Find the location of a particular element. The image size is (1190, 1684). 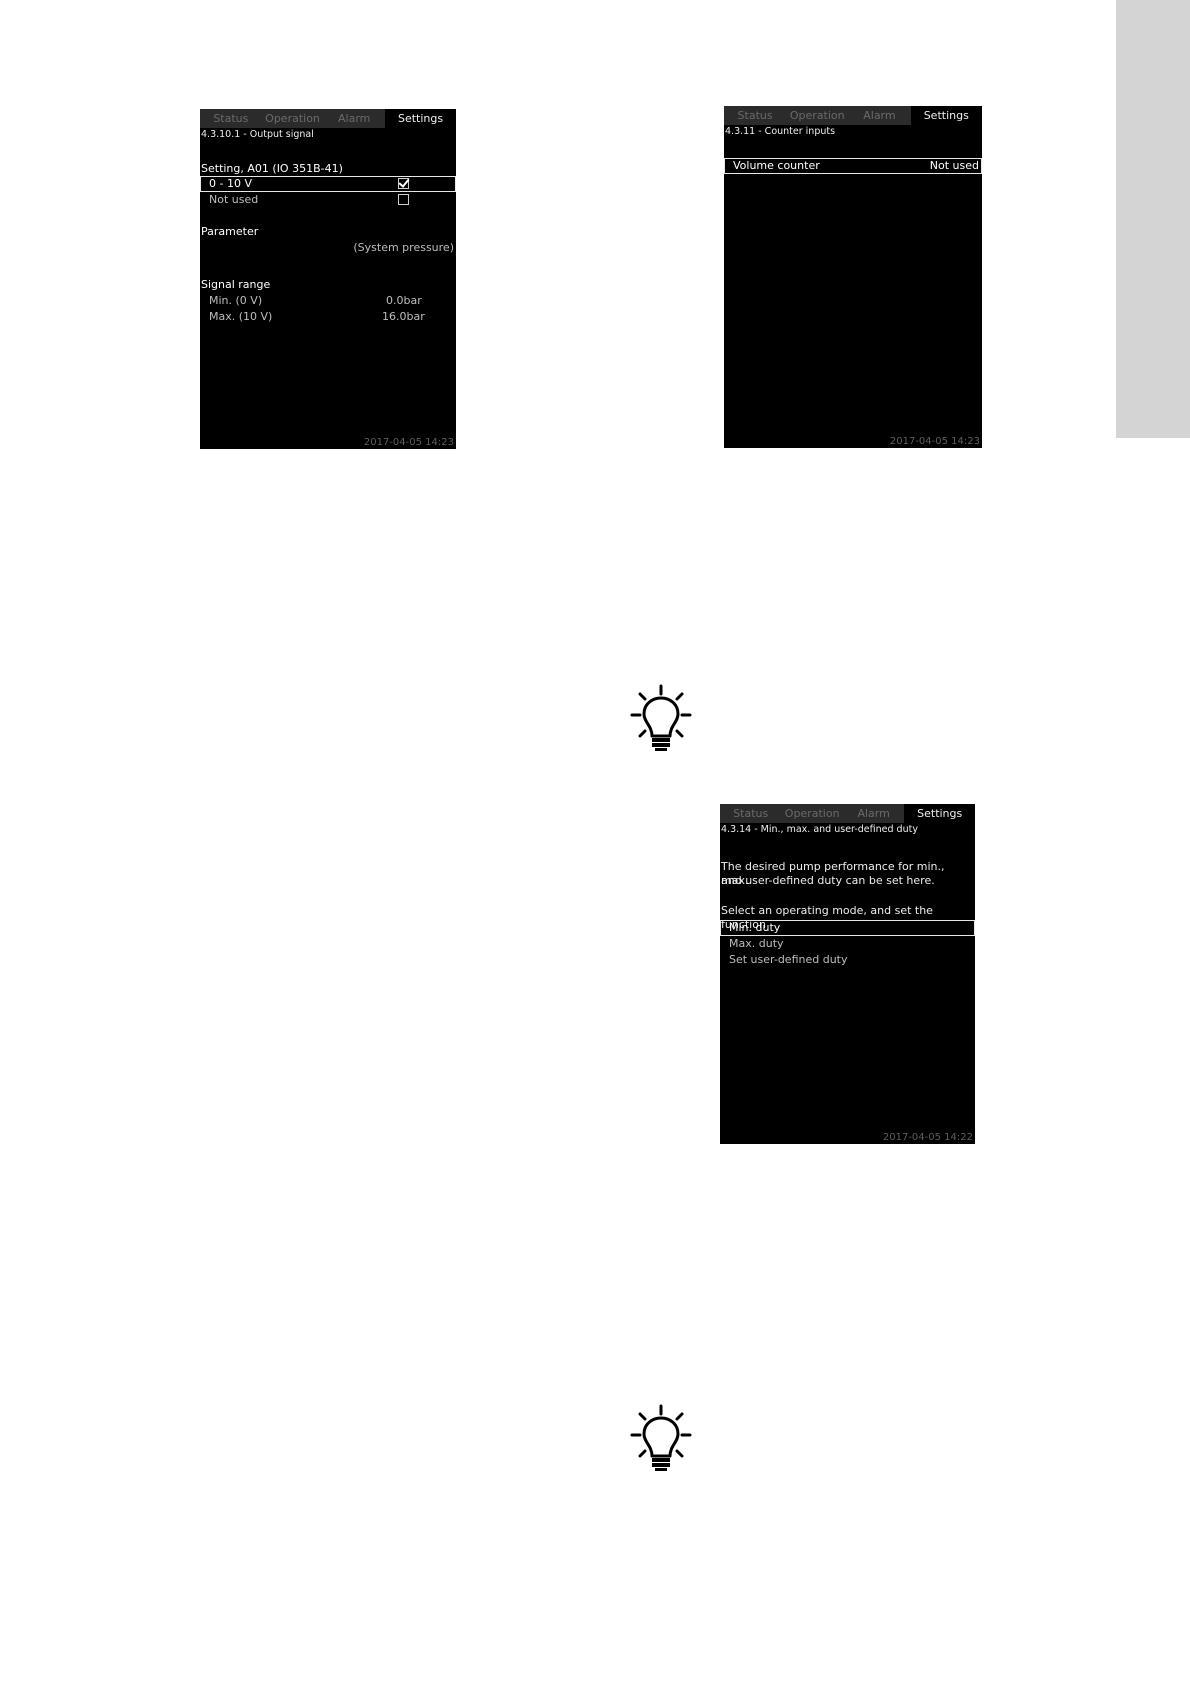

range-max-label: Max. (10 V) is located at coordinates (241, 316).